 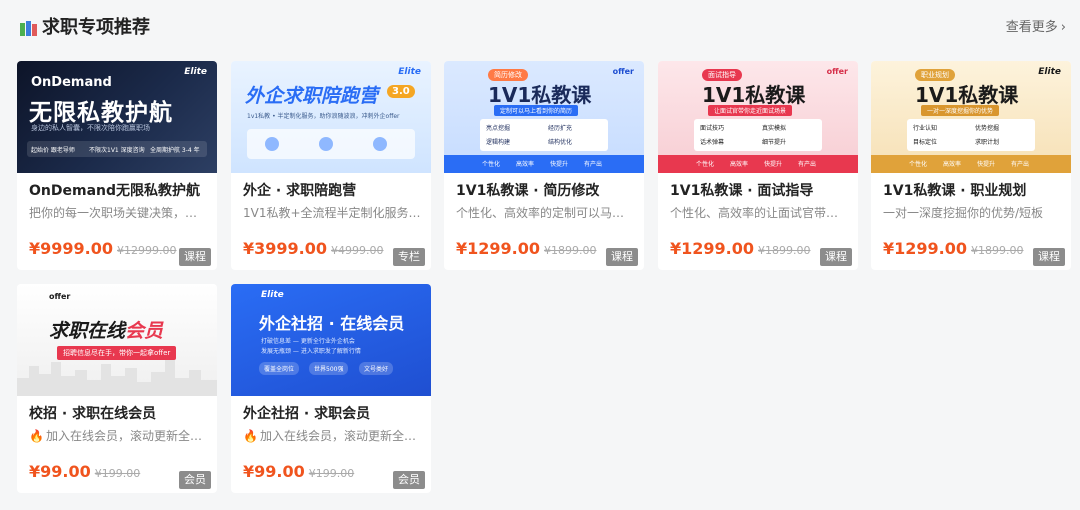 I want to click on view-more-link: 查看更多 ›, so click(x=1036, y=28).